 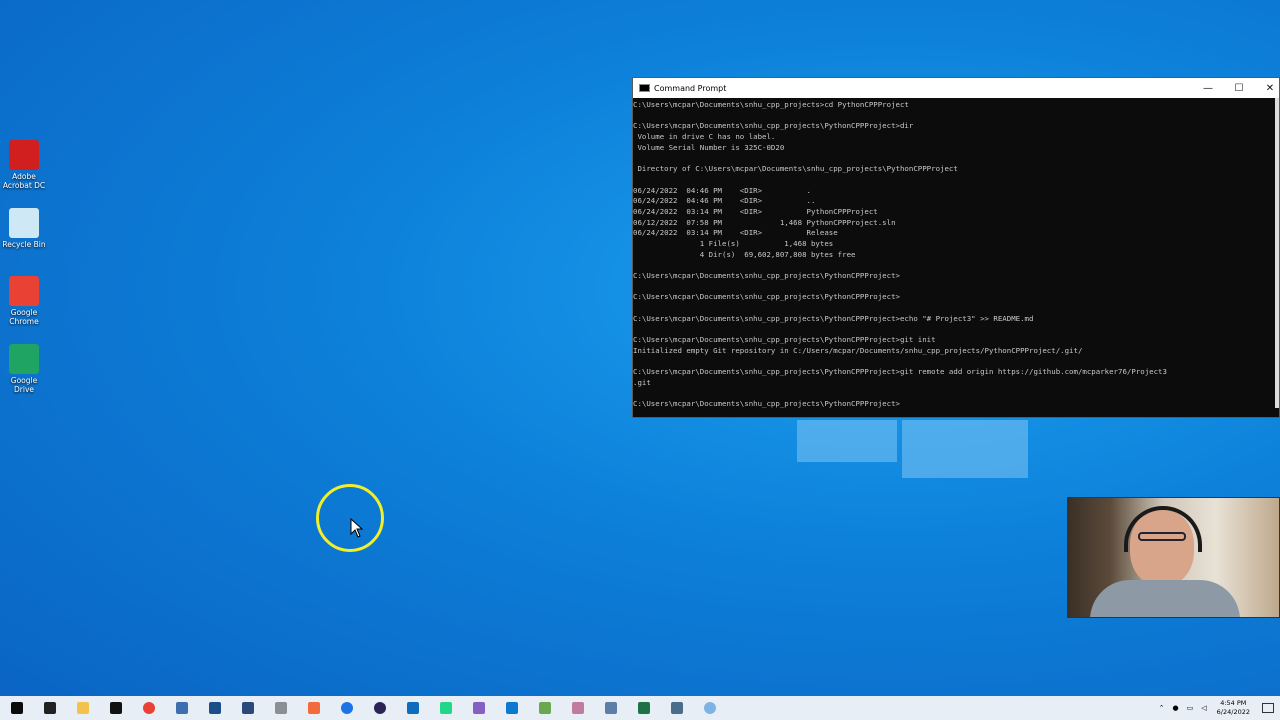 I want to click on window-titlebar: Command Prompt — ☐ ✕, so click(x=956, y=88).